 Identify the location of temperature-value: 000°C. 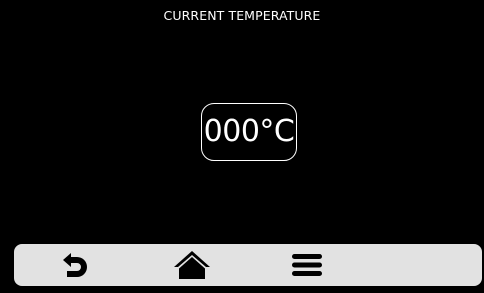
(249, 131).